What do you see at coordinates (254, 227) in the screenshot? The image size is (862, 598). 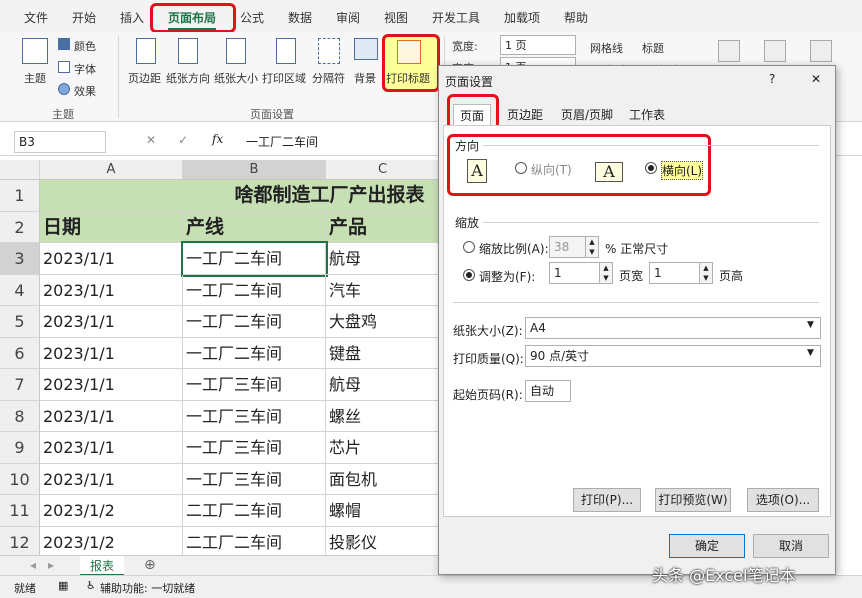 I see `header-line: 产线` at bounding box center [254, 227].